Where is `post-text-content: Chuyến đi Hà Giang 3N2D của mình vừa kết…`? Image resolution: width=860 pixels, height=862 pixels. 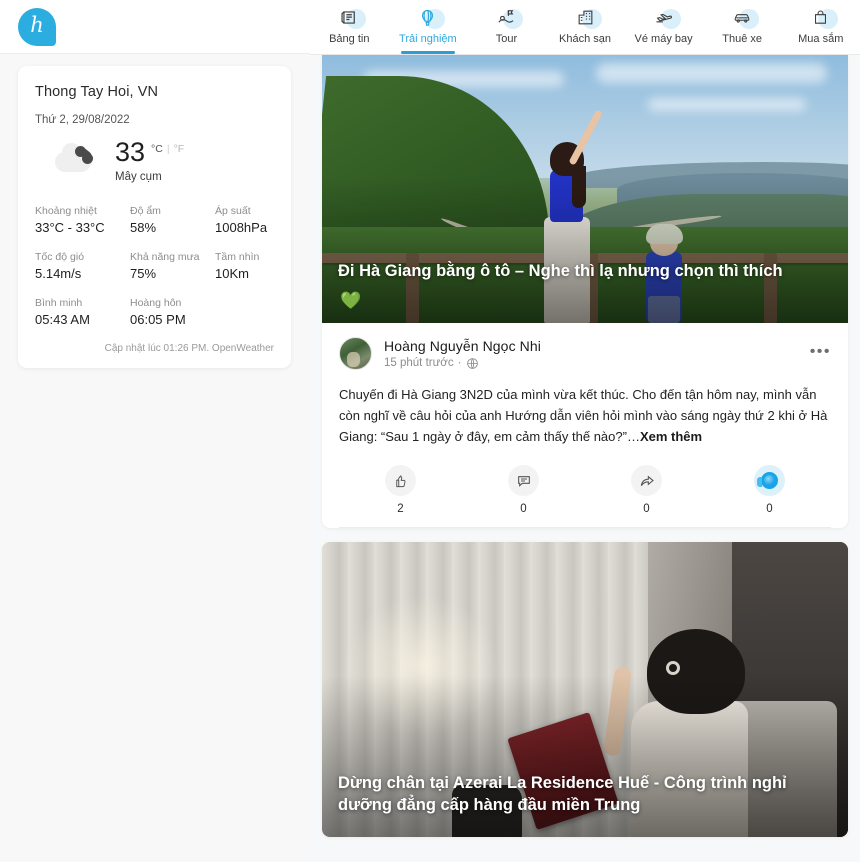
post-text-content: Chuyến đi Hà Giang 3N2D của mình vừa kết… is located at coordinates (583, 416).